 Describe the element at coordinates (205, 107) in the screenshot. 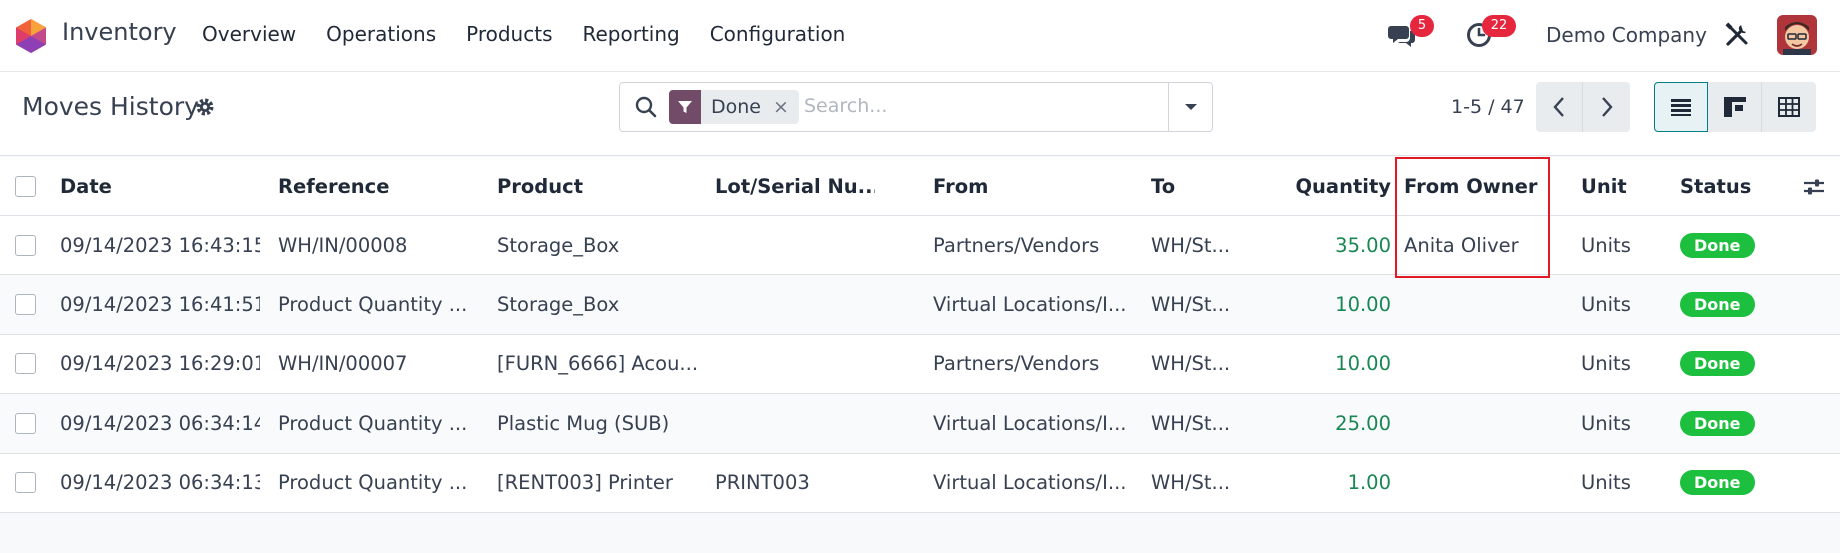

I see `gear-icon` at that location.